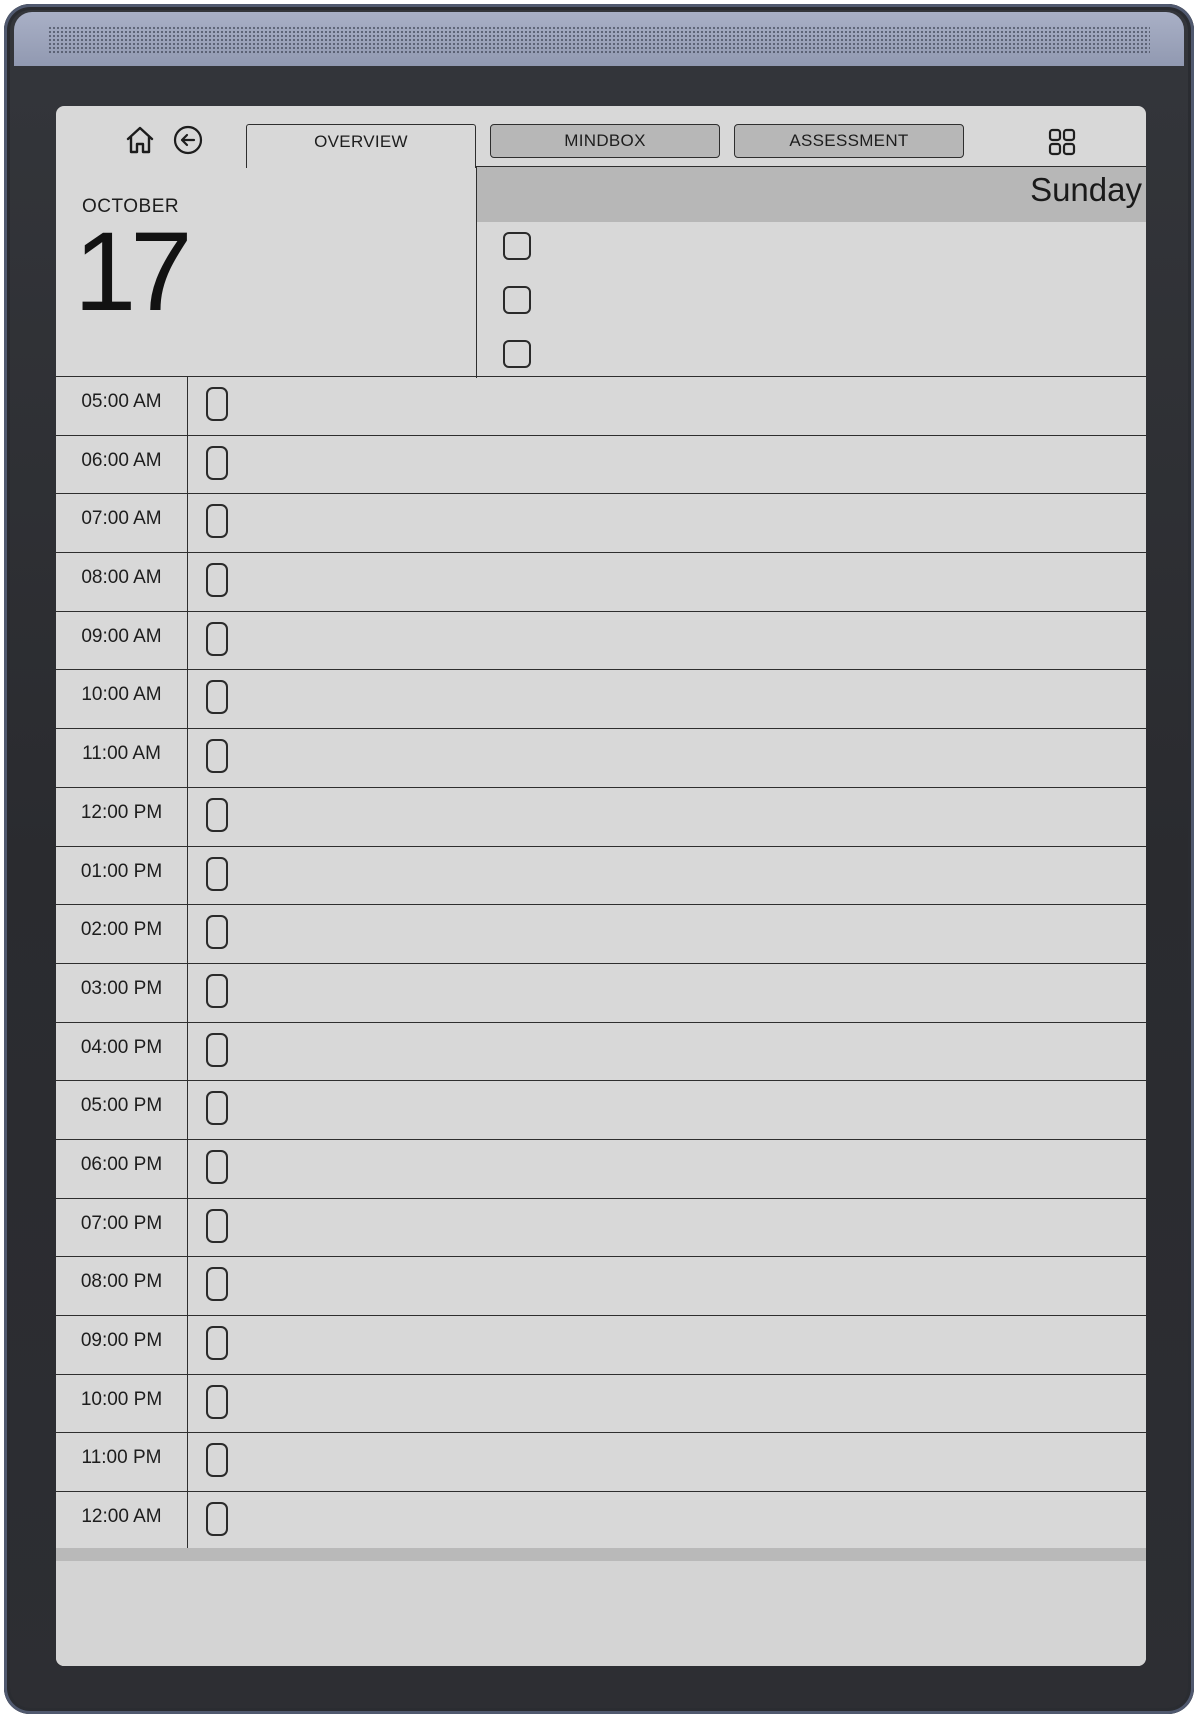 The image size is (1200, 1718). What do you see at coordinates (122, 934) in the screenshot?
I see `hour-label: 02:00 PM` at bounding box center [122, 934].